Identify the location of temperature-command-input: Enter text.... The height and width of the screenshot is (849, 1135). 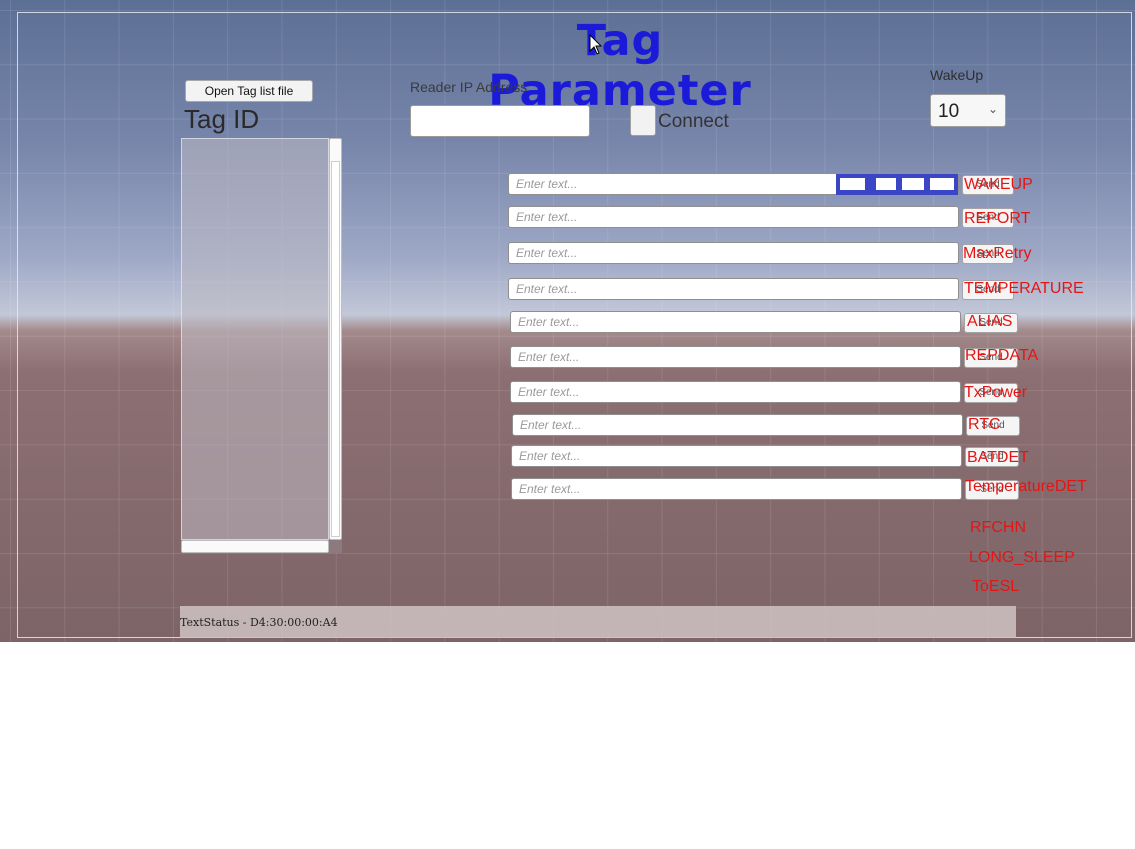
(733, 289).